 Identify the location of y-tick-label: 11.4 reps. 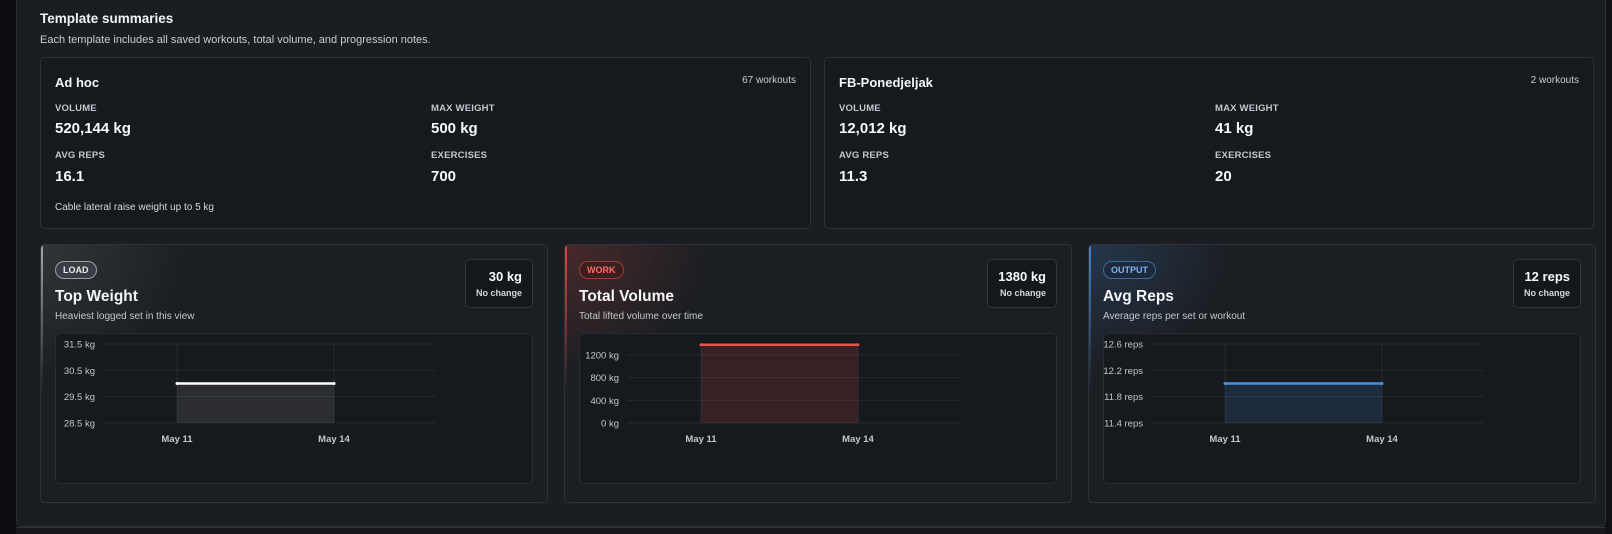
(1123, 424).